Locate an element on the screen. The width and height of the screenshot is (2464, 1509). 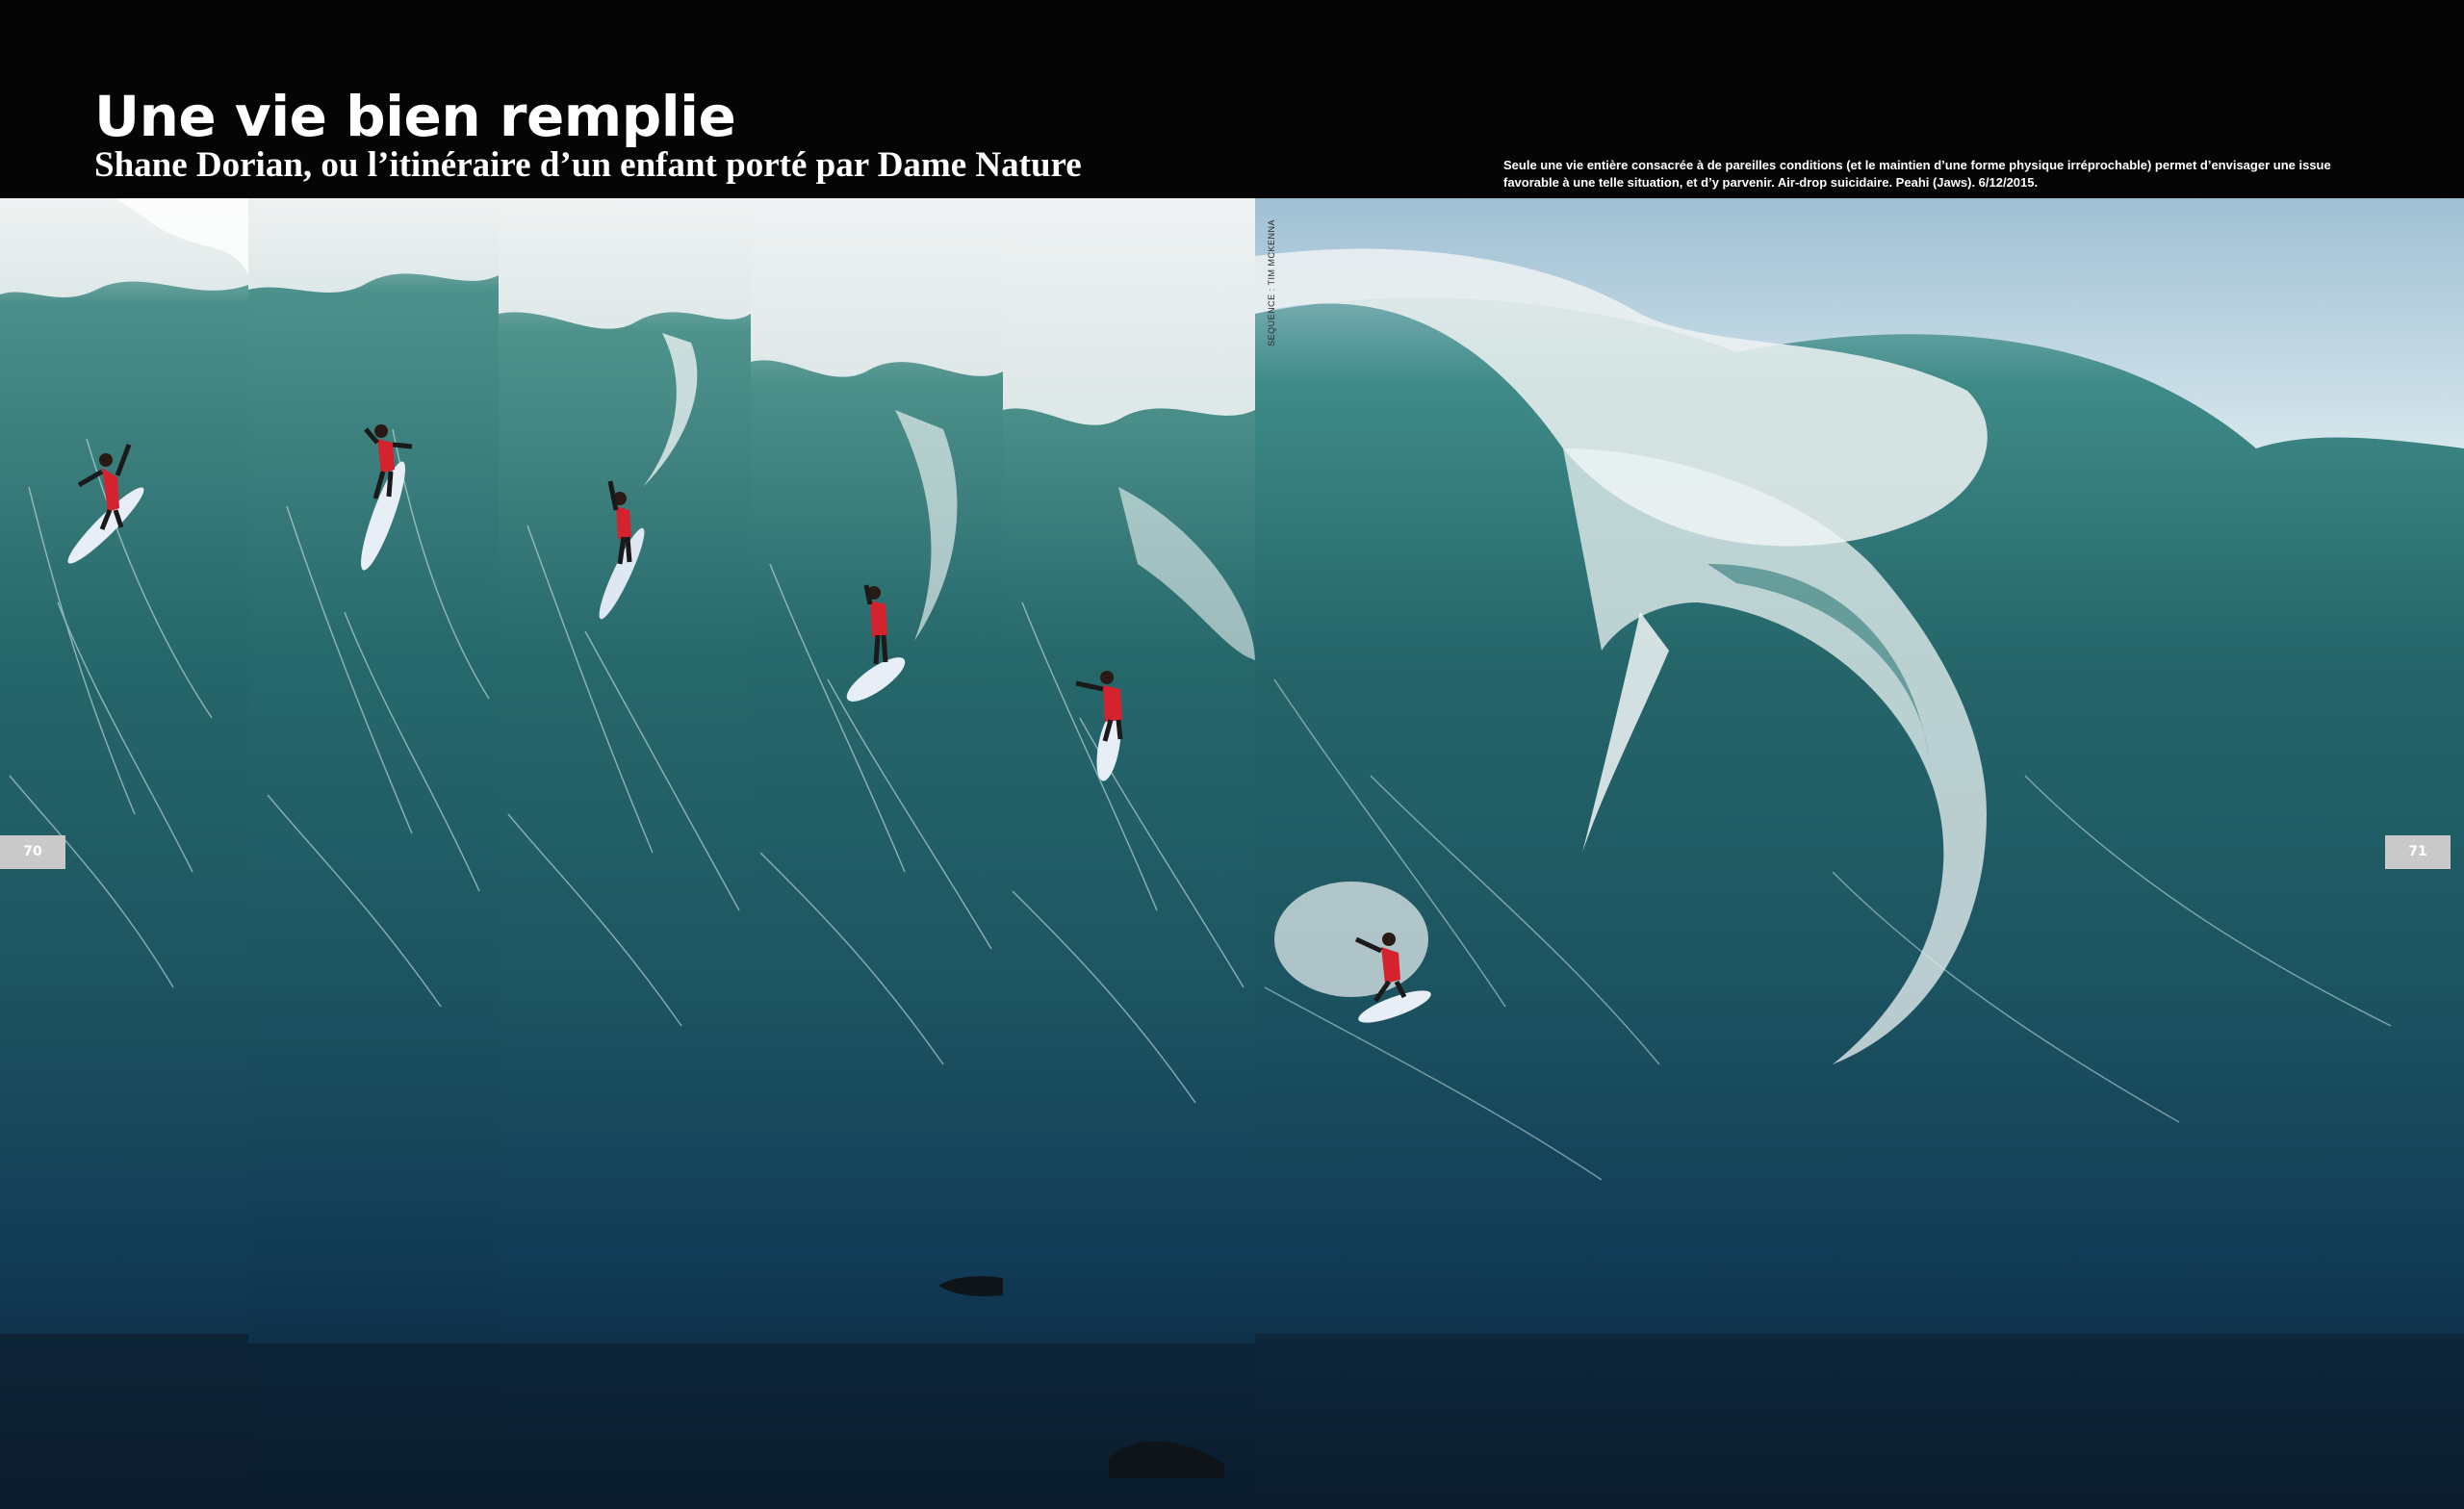
photo-credit: SEQUENCE : TIM MCKENNA is located at coordinates (1271, 282).